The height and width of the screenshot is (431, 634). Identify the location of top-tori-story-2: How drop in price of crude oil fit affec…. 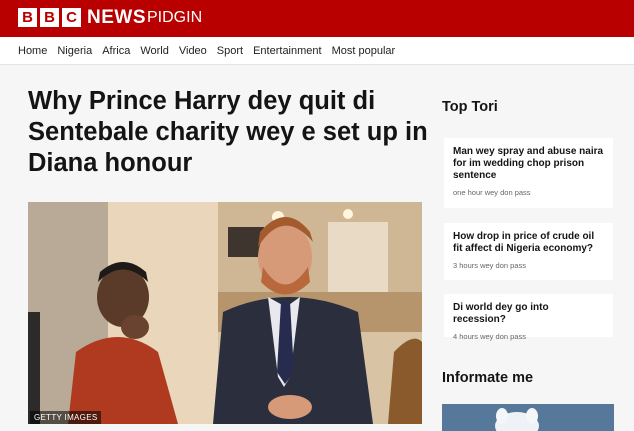
(528, 251).